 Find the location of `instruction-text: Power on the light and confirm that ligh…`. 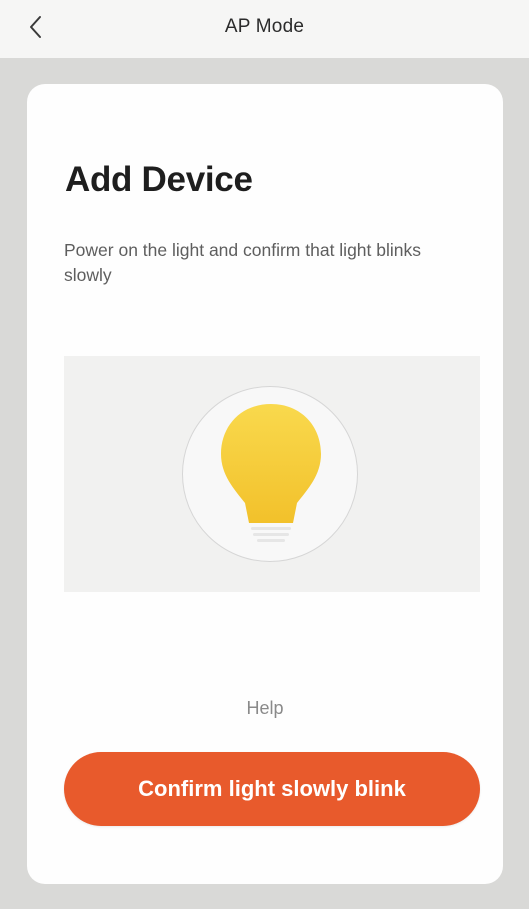

instruction-text: Power on the light and confirm that ligh… is located at coordinates (242, 262).